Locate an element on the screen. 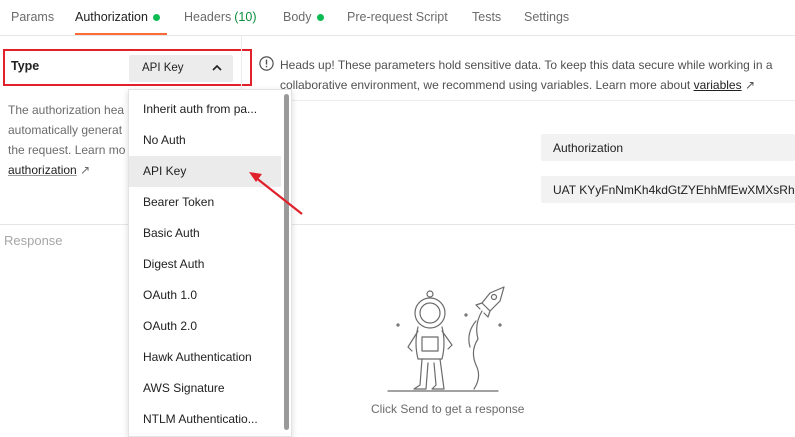 The height and width of the screenshot is (437, 795). tab-authorization: Authorization is located at coordinates (117, 17).